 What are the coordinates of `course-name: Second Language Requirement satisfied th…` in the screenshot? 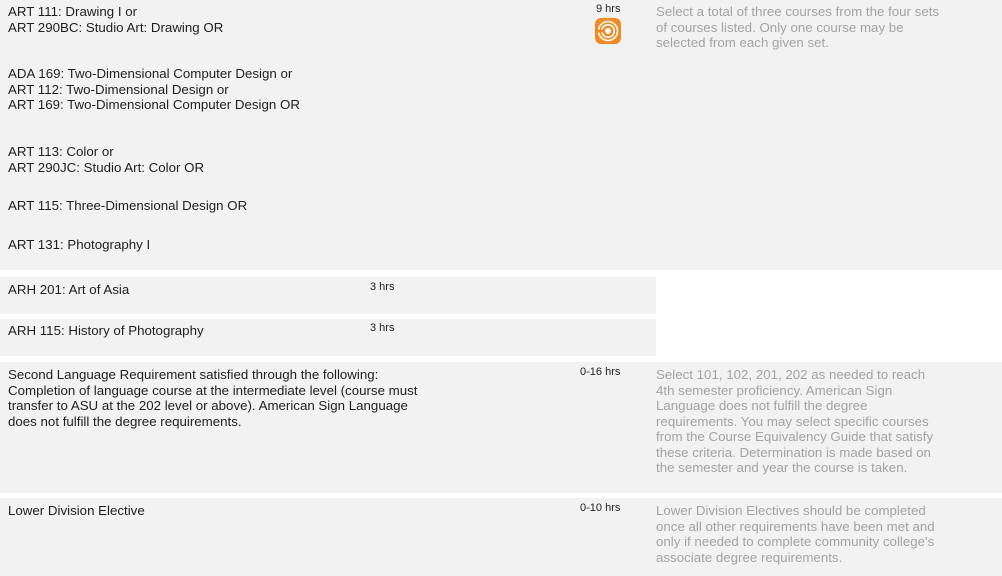 It's located at (213, 398).